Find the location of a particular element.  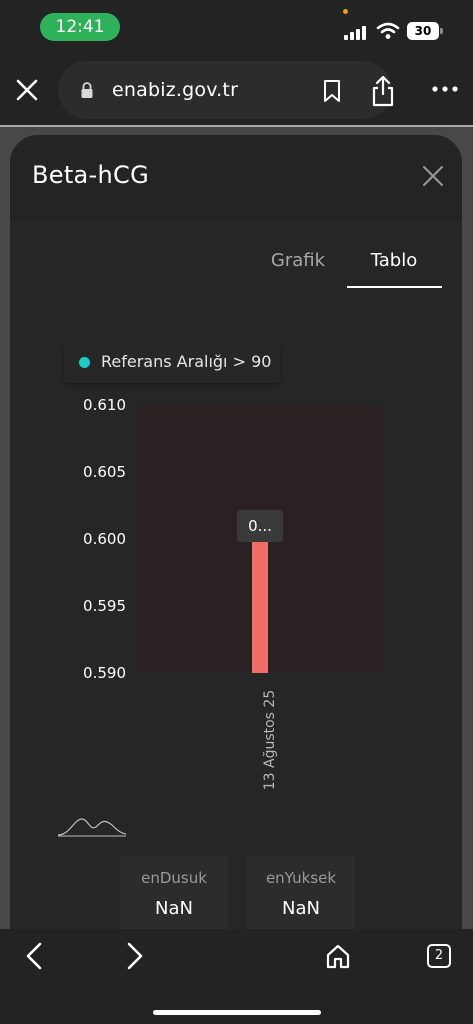

back-arrow-icon is located at coordinates (34, 956).